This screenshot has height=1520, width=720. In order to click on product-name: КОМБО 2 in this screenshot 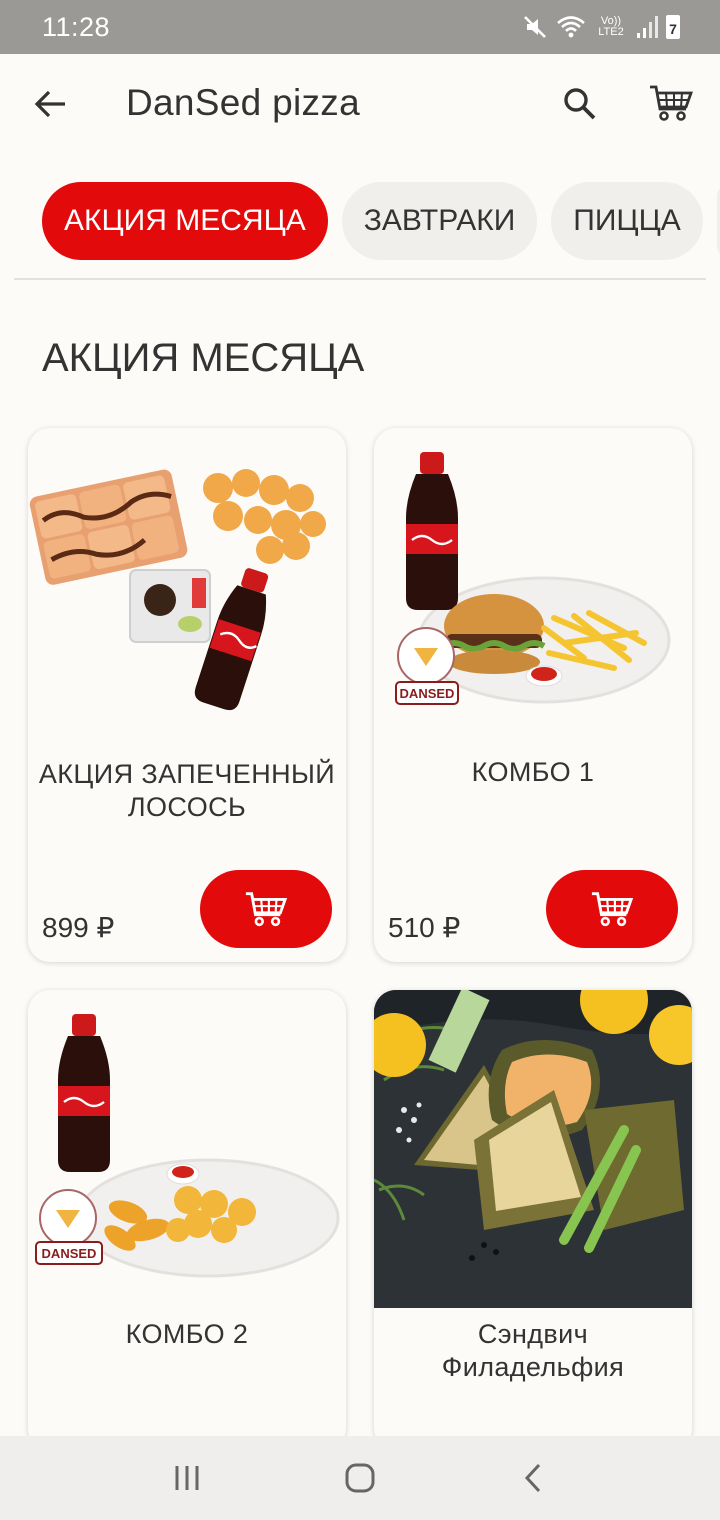, I will do `click(187, 1334)`.